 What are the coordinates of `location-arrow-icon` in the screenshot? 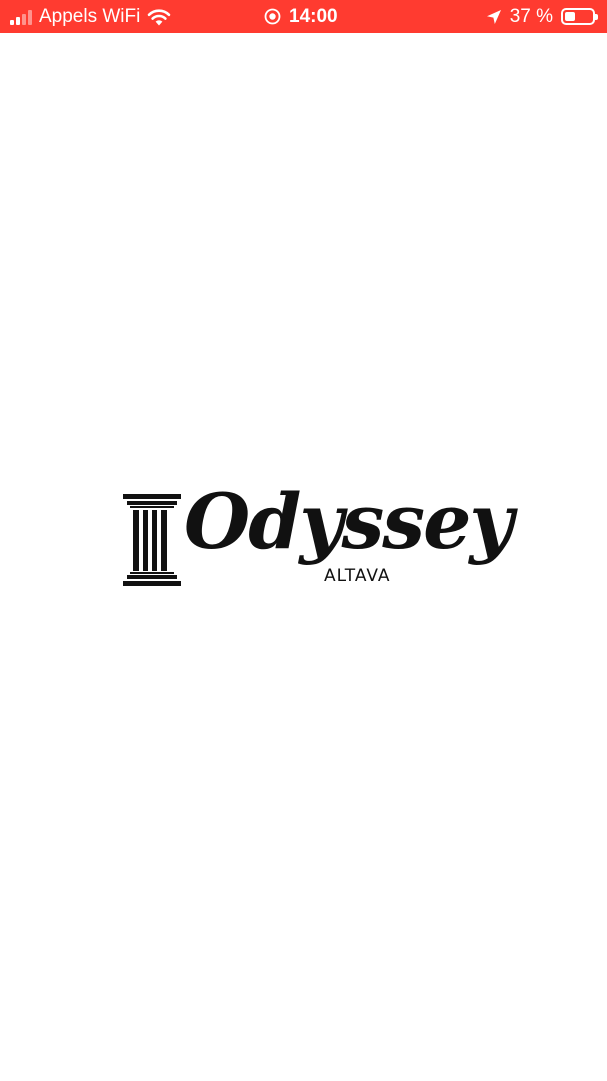 It's located at (493, 16).